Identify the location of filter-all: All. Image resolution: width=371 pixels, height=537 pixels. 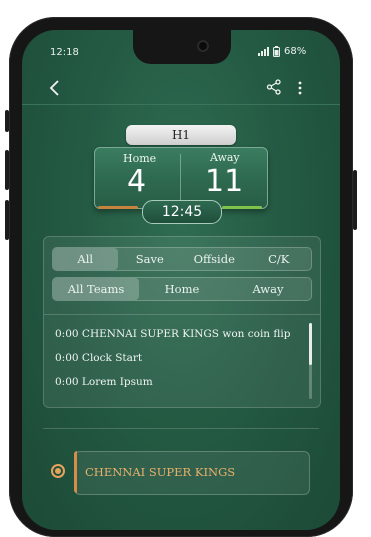
(85, 259).